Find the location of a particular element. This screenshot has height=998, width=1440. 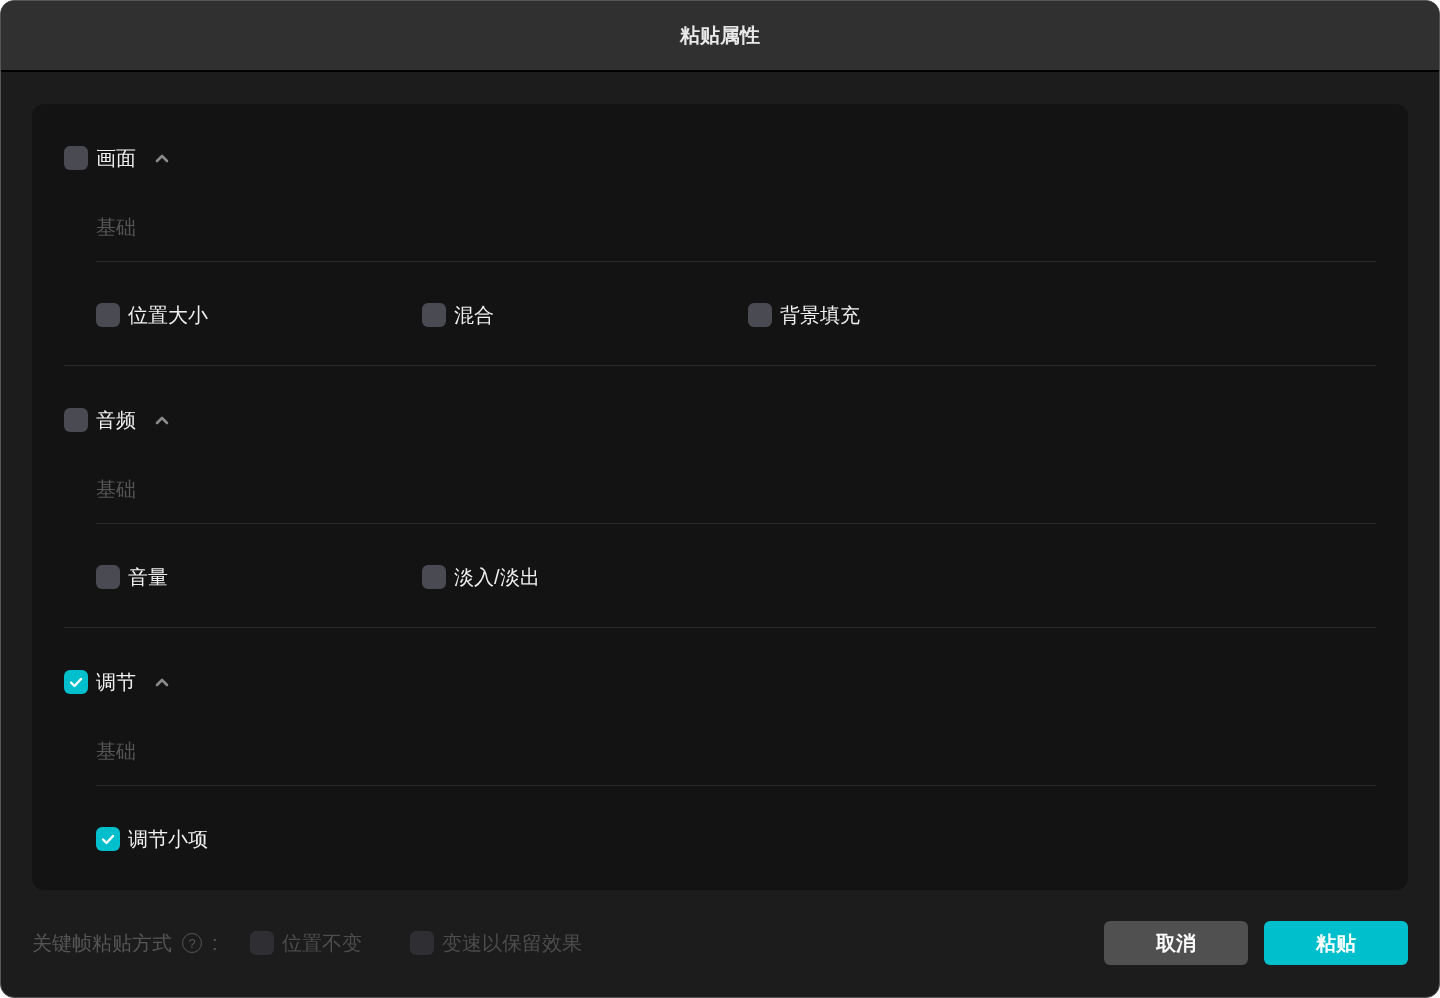

section-label: 画面 is located at coordinates (116, 158).